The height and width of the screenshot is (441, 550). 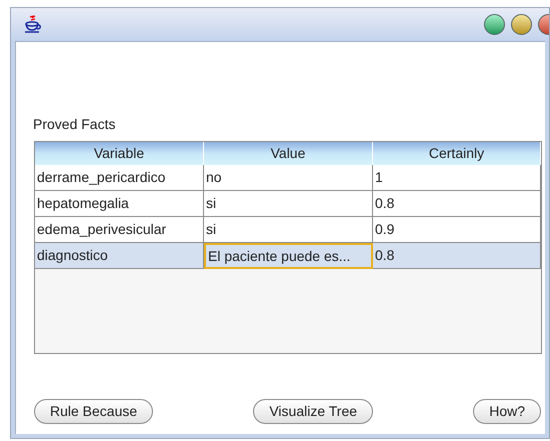 I want to click on action-button: Visualize Tree, so click(x=313, y=411).